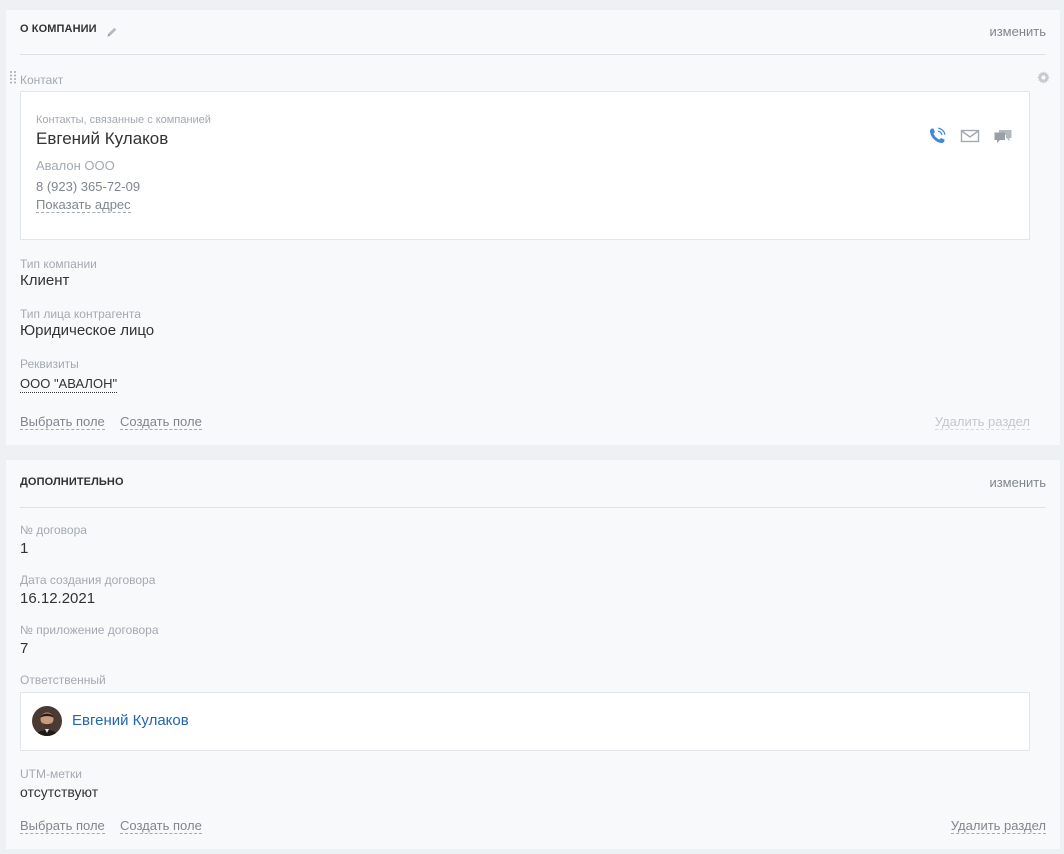 The image size is (1064, 854). Describe the element at coordinates (123, 120) in the screenshot. I see `contact-card-label: Контакты, связанные с компанией` at that location.